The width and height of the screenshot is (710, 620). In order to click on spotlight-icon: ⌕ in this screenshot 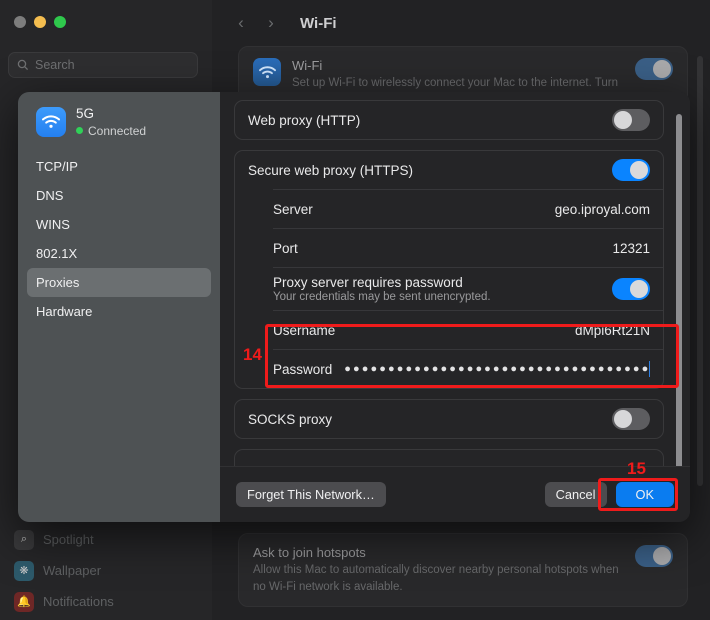, I will do `click(24, 539)`.